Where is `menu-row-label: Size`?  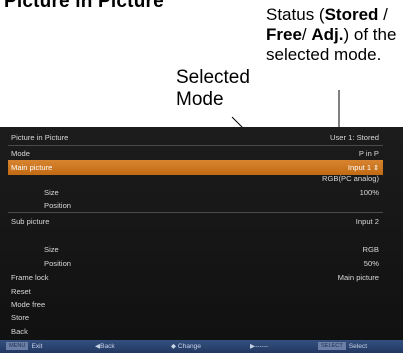 menu-row-label: Size is located at coordinates (51, 249).